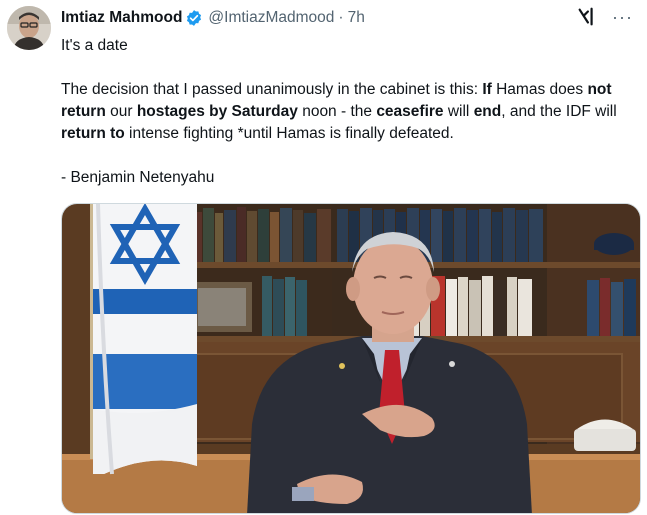 The width and height of the screenshot is (647, 515). What do you see at coordinates (356, 18) in the screenshot?
I see `timestamp: 7h` at bounding box center [356, 18].